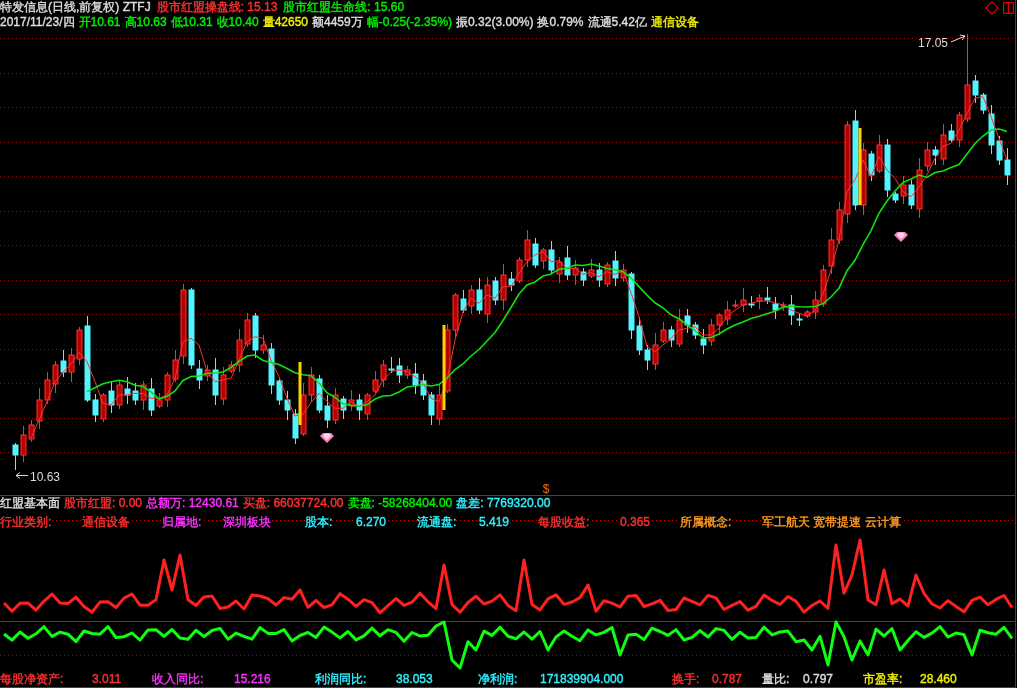  Describe the element at coordinates (617, 22) in the screenshot. I see `quote-value: 流通5.42亿` at that location.